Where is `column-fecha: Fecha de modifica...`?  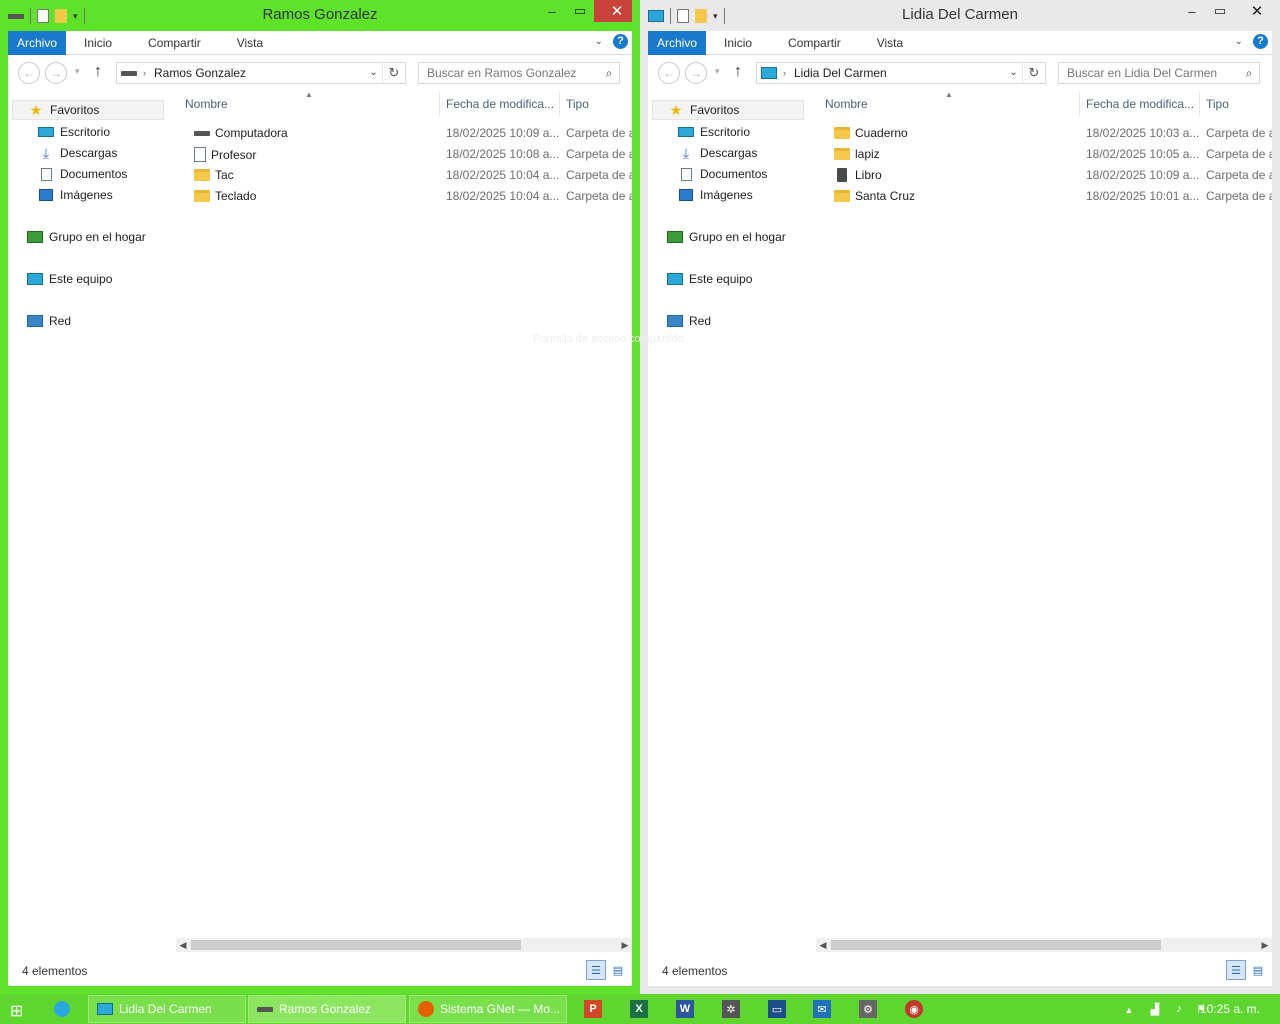
column-fecha: Fecha de modifica... is located at coordinates (1140, 104).